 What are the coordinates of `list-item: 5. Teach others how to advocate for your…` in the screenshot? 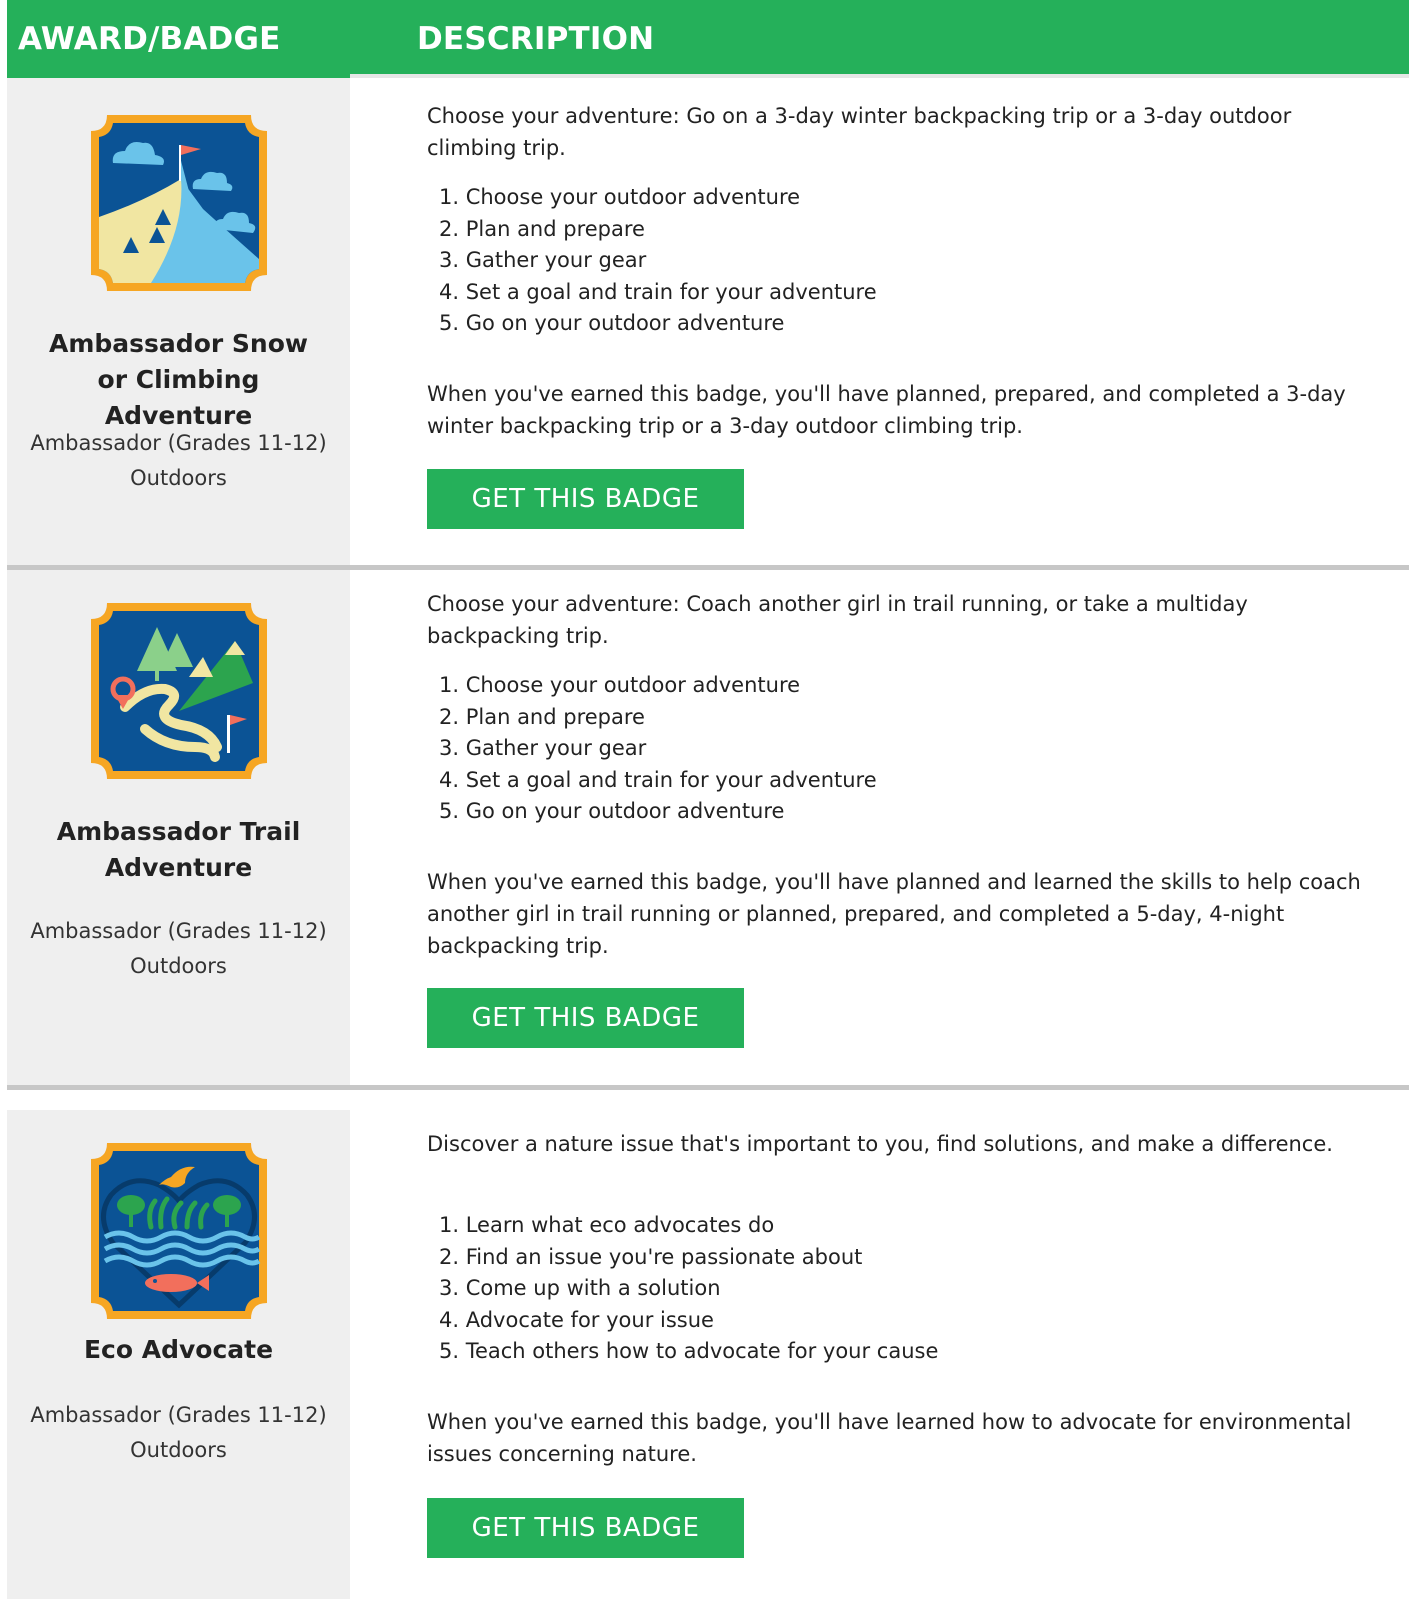 It's located at (689, 1351).